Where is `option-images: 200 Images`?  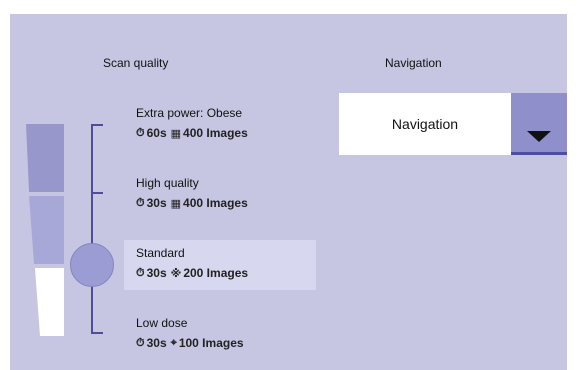
option-images: 200 Images is located at coordinates (216, 273).